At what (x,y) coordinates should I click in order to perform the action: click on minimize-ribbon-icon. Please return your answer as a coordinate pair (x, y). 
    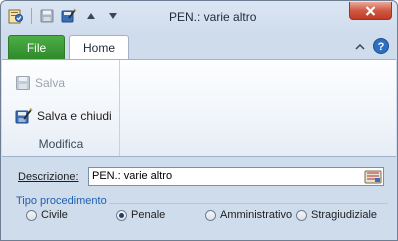
    Looking at the image, I should click on (360, 47).